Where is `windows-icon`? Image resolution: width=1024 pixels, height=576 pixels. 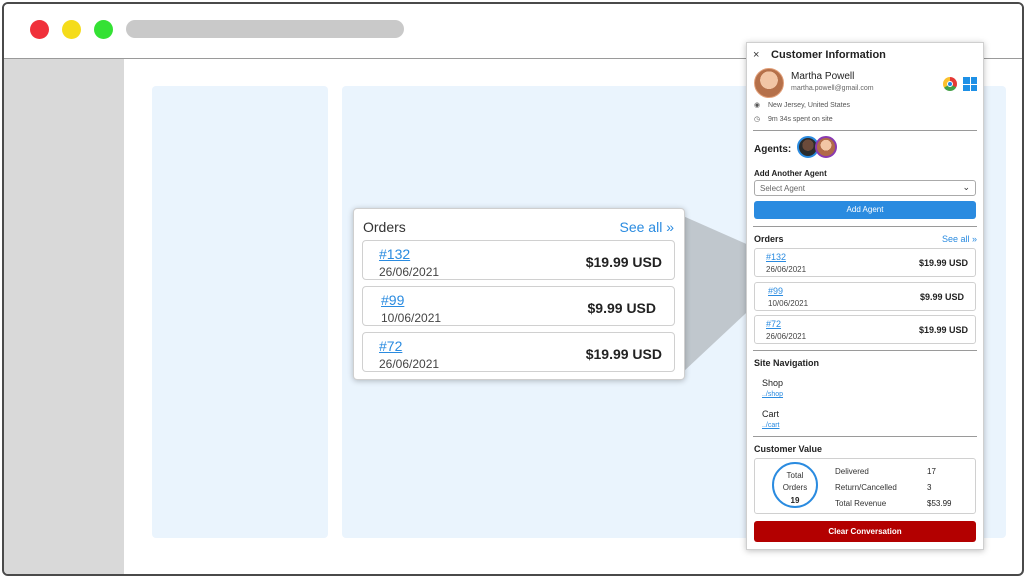 windows-icon is located at coordinates (970, 84).